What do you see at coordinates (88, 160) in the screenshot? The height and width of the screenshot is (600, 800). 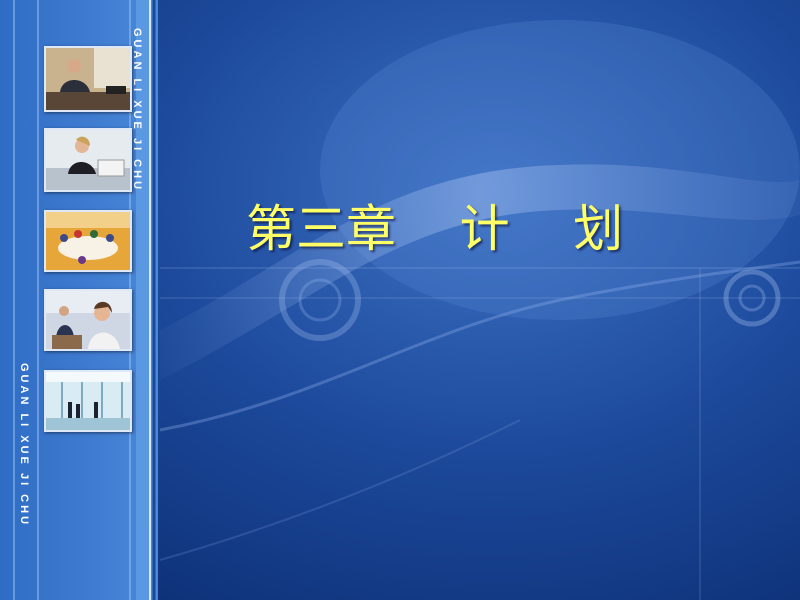 I see `office-phone-woman-photo` at bounding box center [88, 160].